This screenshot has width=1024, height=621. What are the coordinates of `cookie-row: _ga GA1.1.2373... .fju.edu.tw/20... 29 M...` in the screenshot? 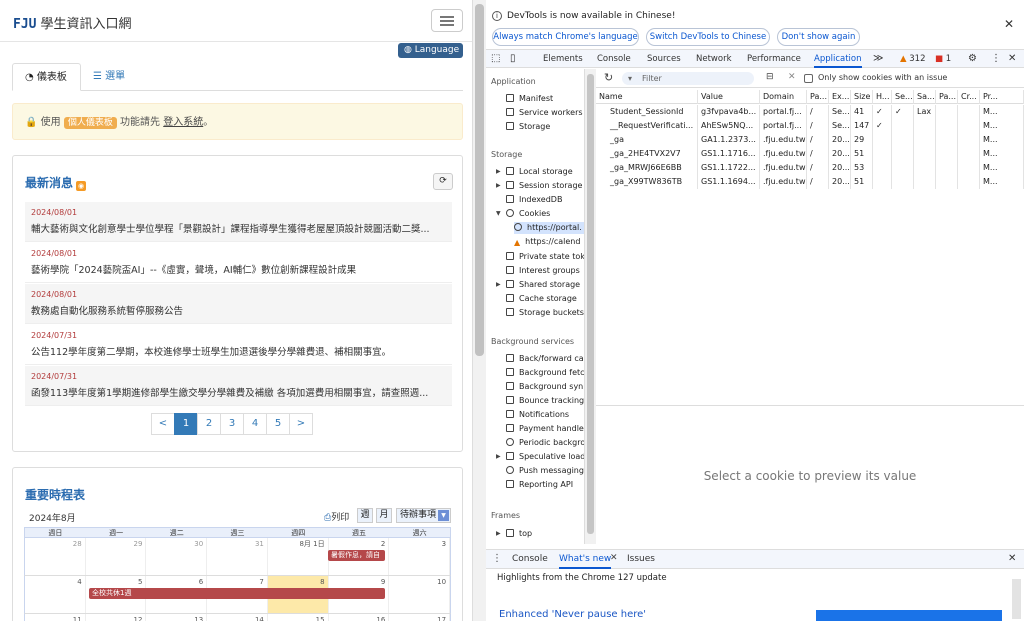 It's located at (810, 140).